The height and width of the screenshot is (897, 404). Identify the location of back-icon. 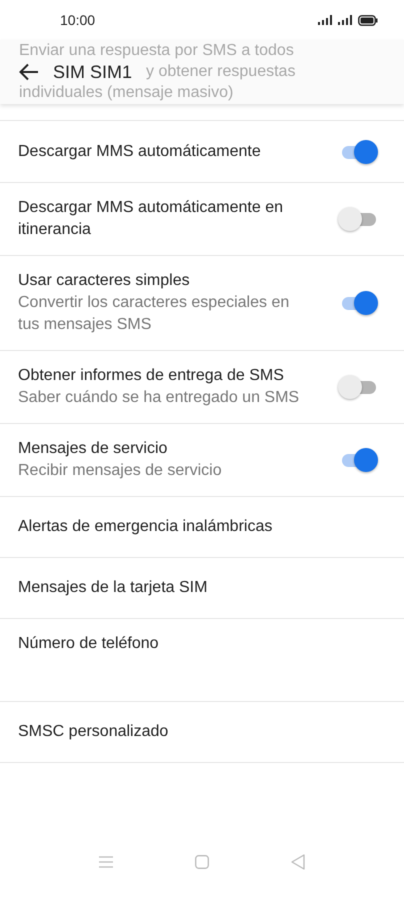
(298, 862).